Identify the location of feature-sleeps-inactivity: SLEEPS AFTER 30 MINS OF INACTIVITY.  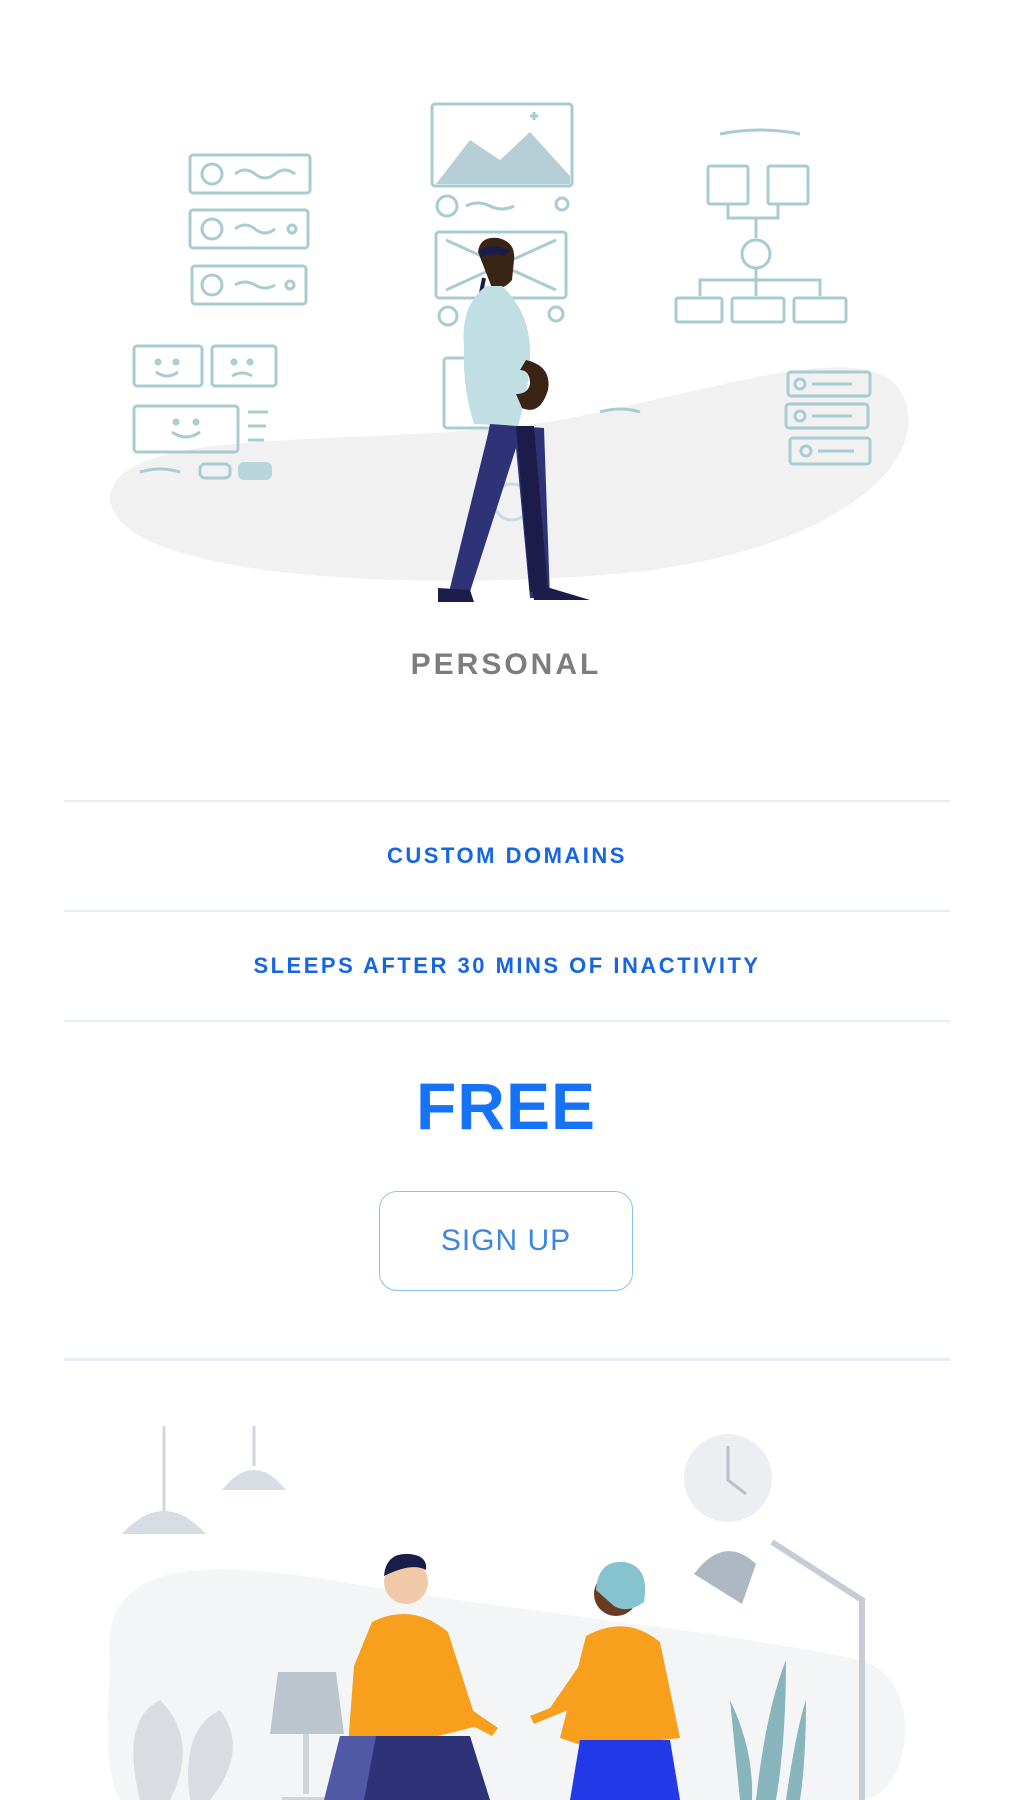
(507, 965).